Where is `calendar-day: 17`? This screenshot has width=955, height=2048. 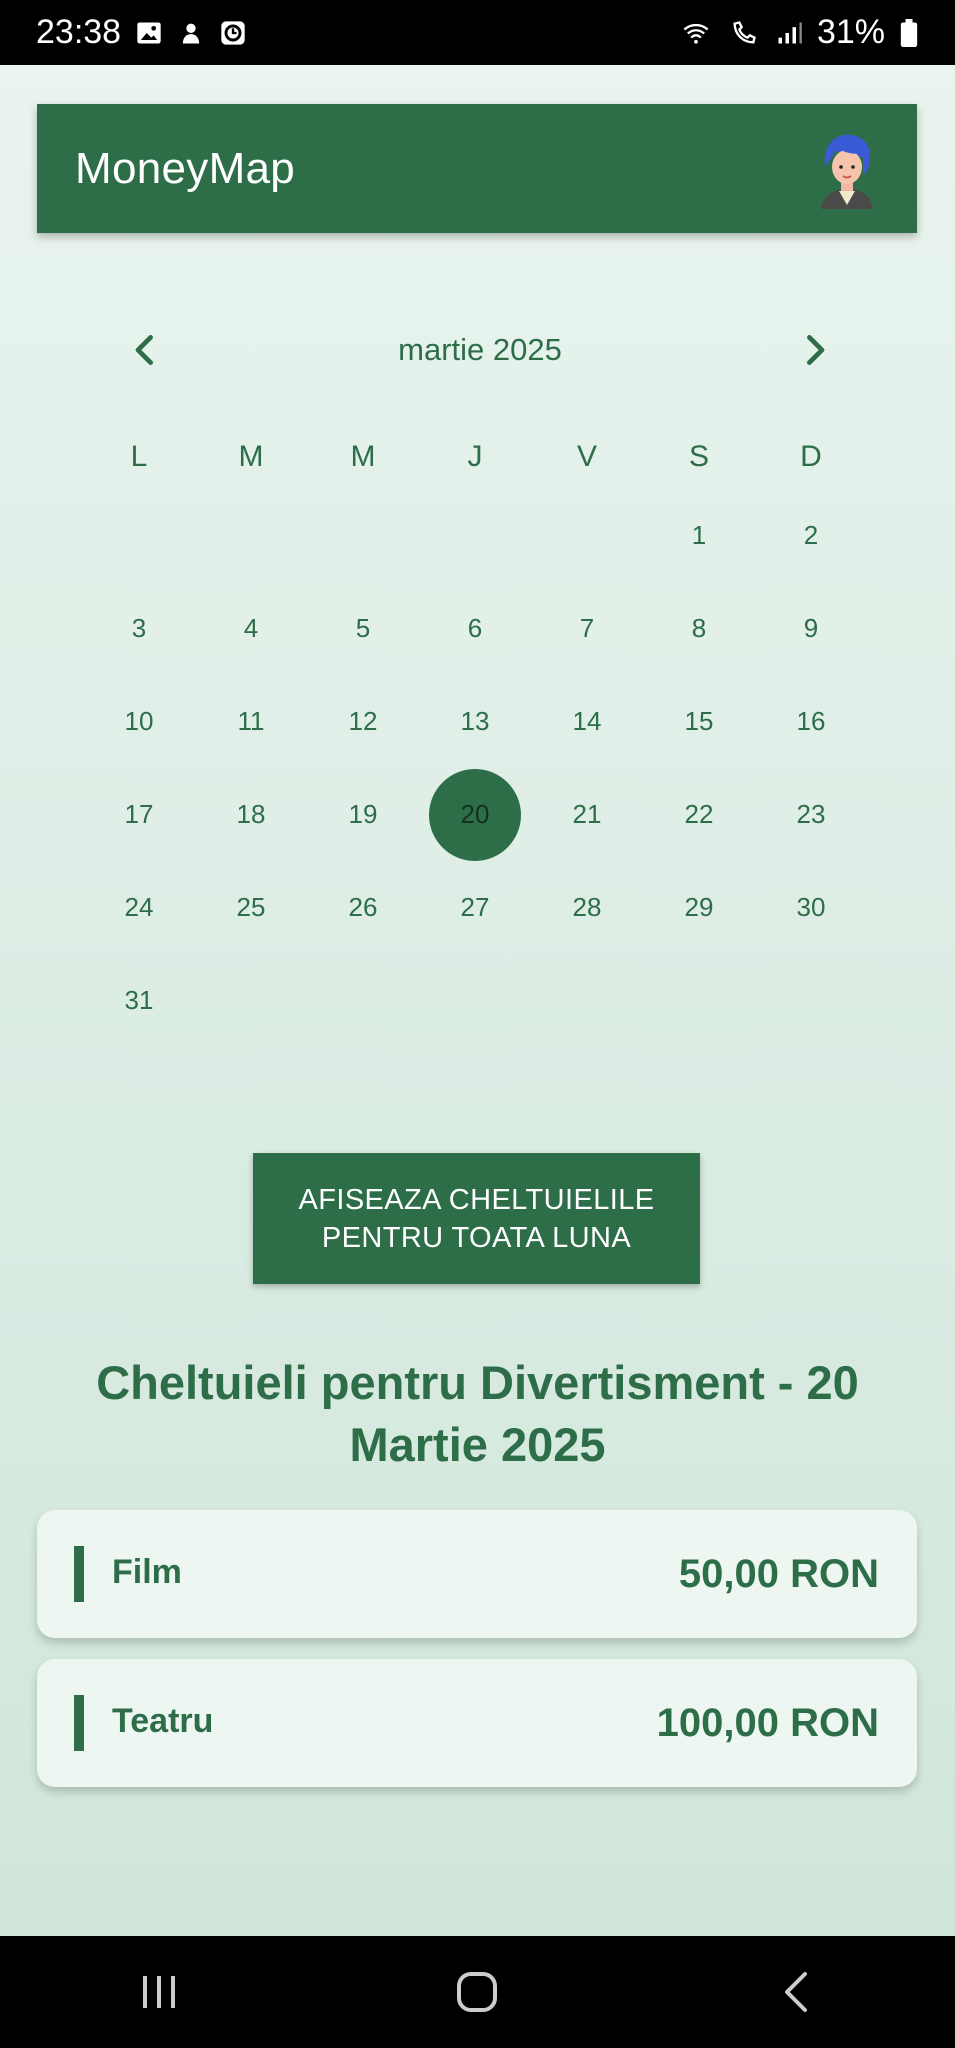 calendar-day: 17 is located at coordinates (139, 814).